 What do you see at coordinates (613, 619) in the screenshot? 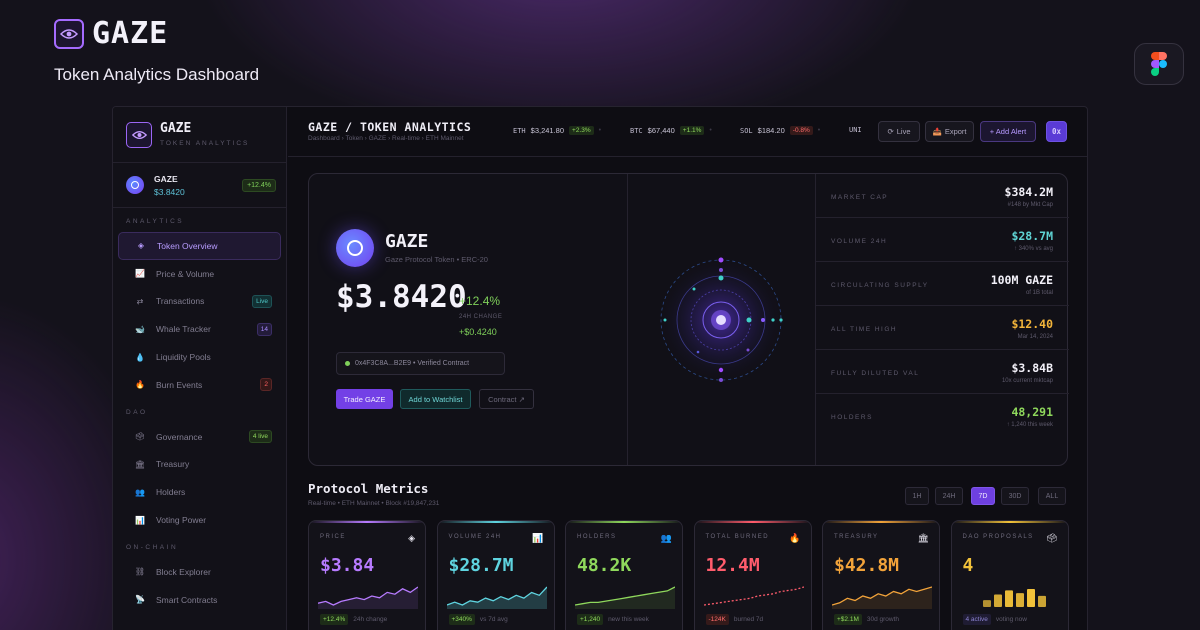
I see `metric-footer: +1,240 new this week` at bounding box center [613, 619].